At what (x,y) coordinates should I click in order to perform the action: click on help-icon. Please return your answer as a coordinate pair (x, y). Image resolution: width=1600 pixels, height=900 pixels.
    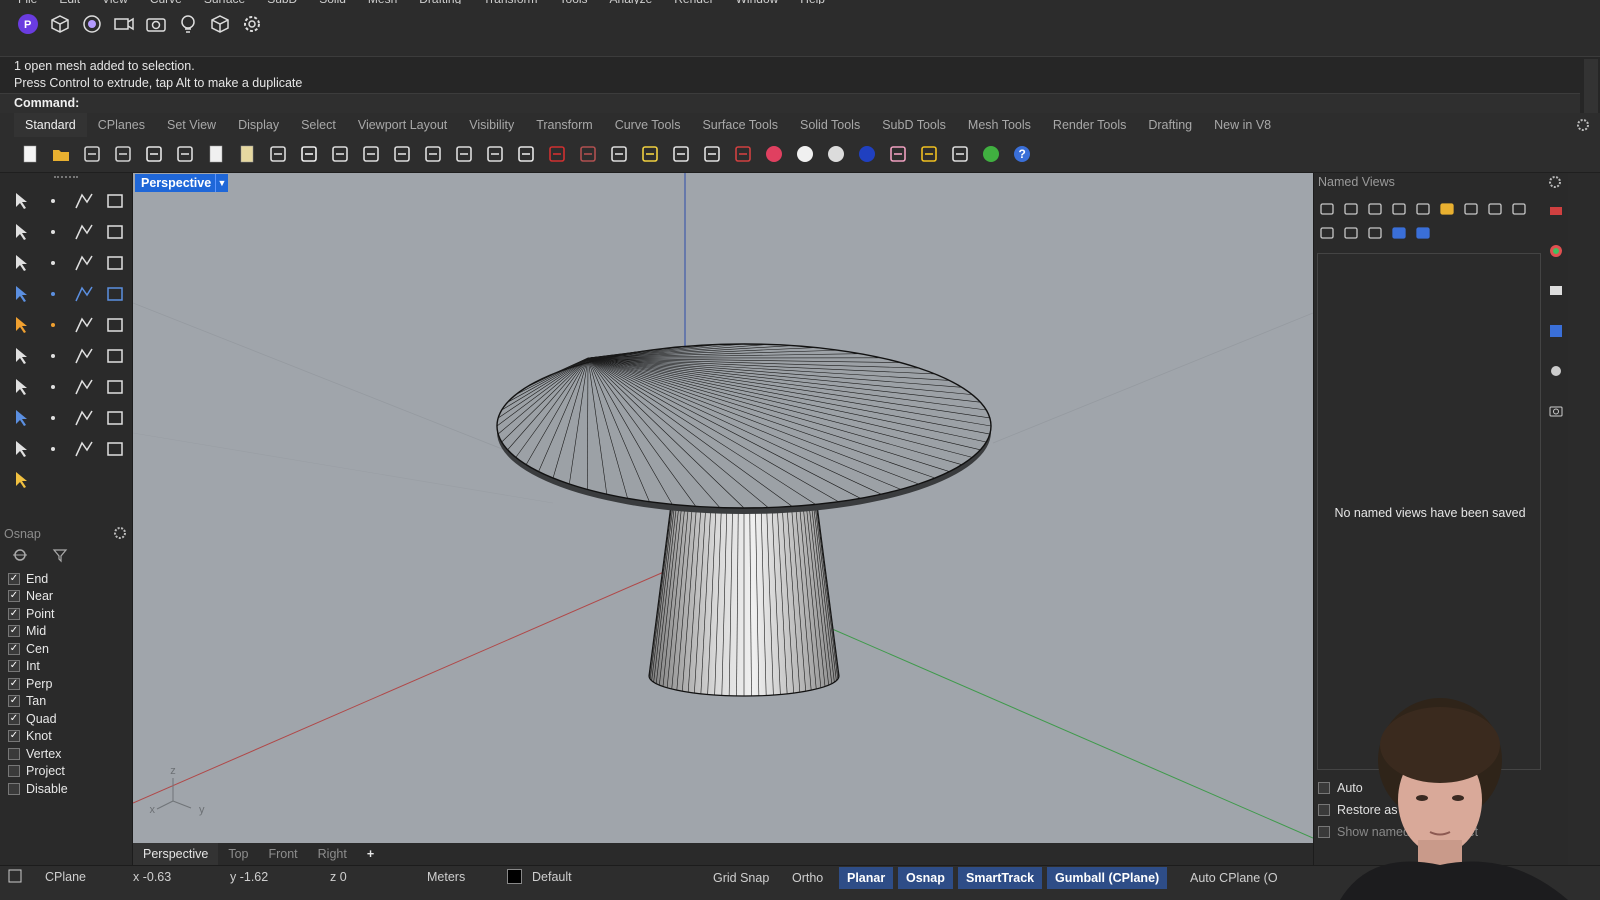
    Looking at the image, I should click on (1423, 233).